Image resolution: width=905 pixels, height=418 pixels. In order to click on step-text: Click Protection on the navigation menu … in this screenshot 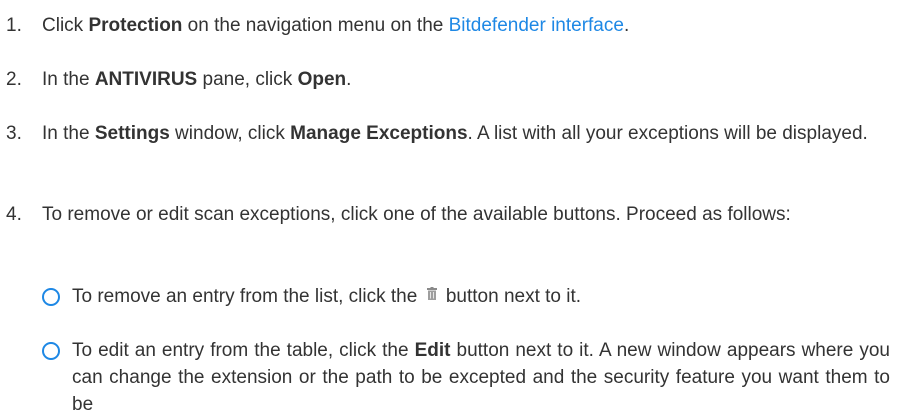, I will do `click(336, 25)`.